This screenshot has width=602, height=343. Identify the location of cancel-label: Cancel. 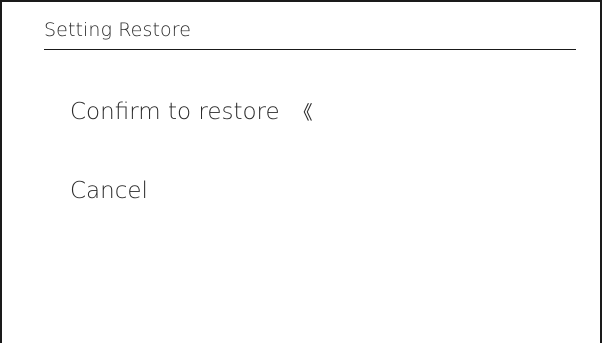
(109, 191).